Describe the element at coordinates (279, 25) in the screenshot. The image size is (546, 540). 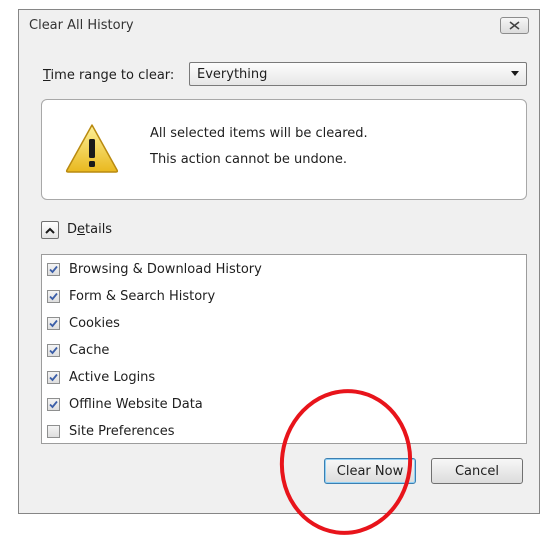
I see `titlebar: Clear All History` at that location.